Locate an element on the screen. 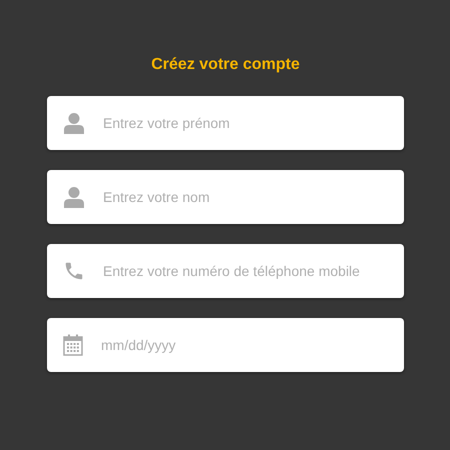 The width and height of the screenshot is (450, 450). phone-icon is located at coordinates (74, 271).